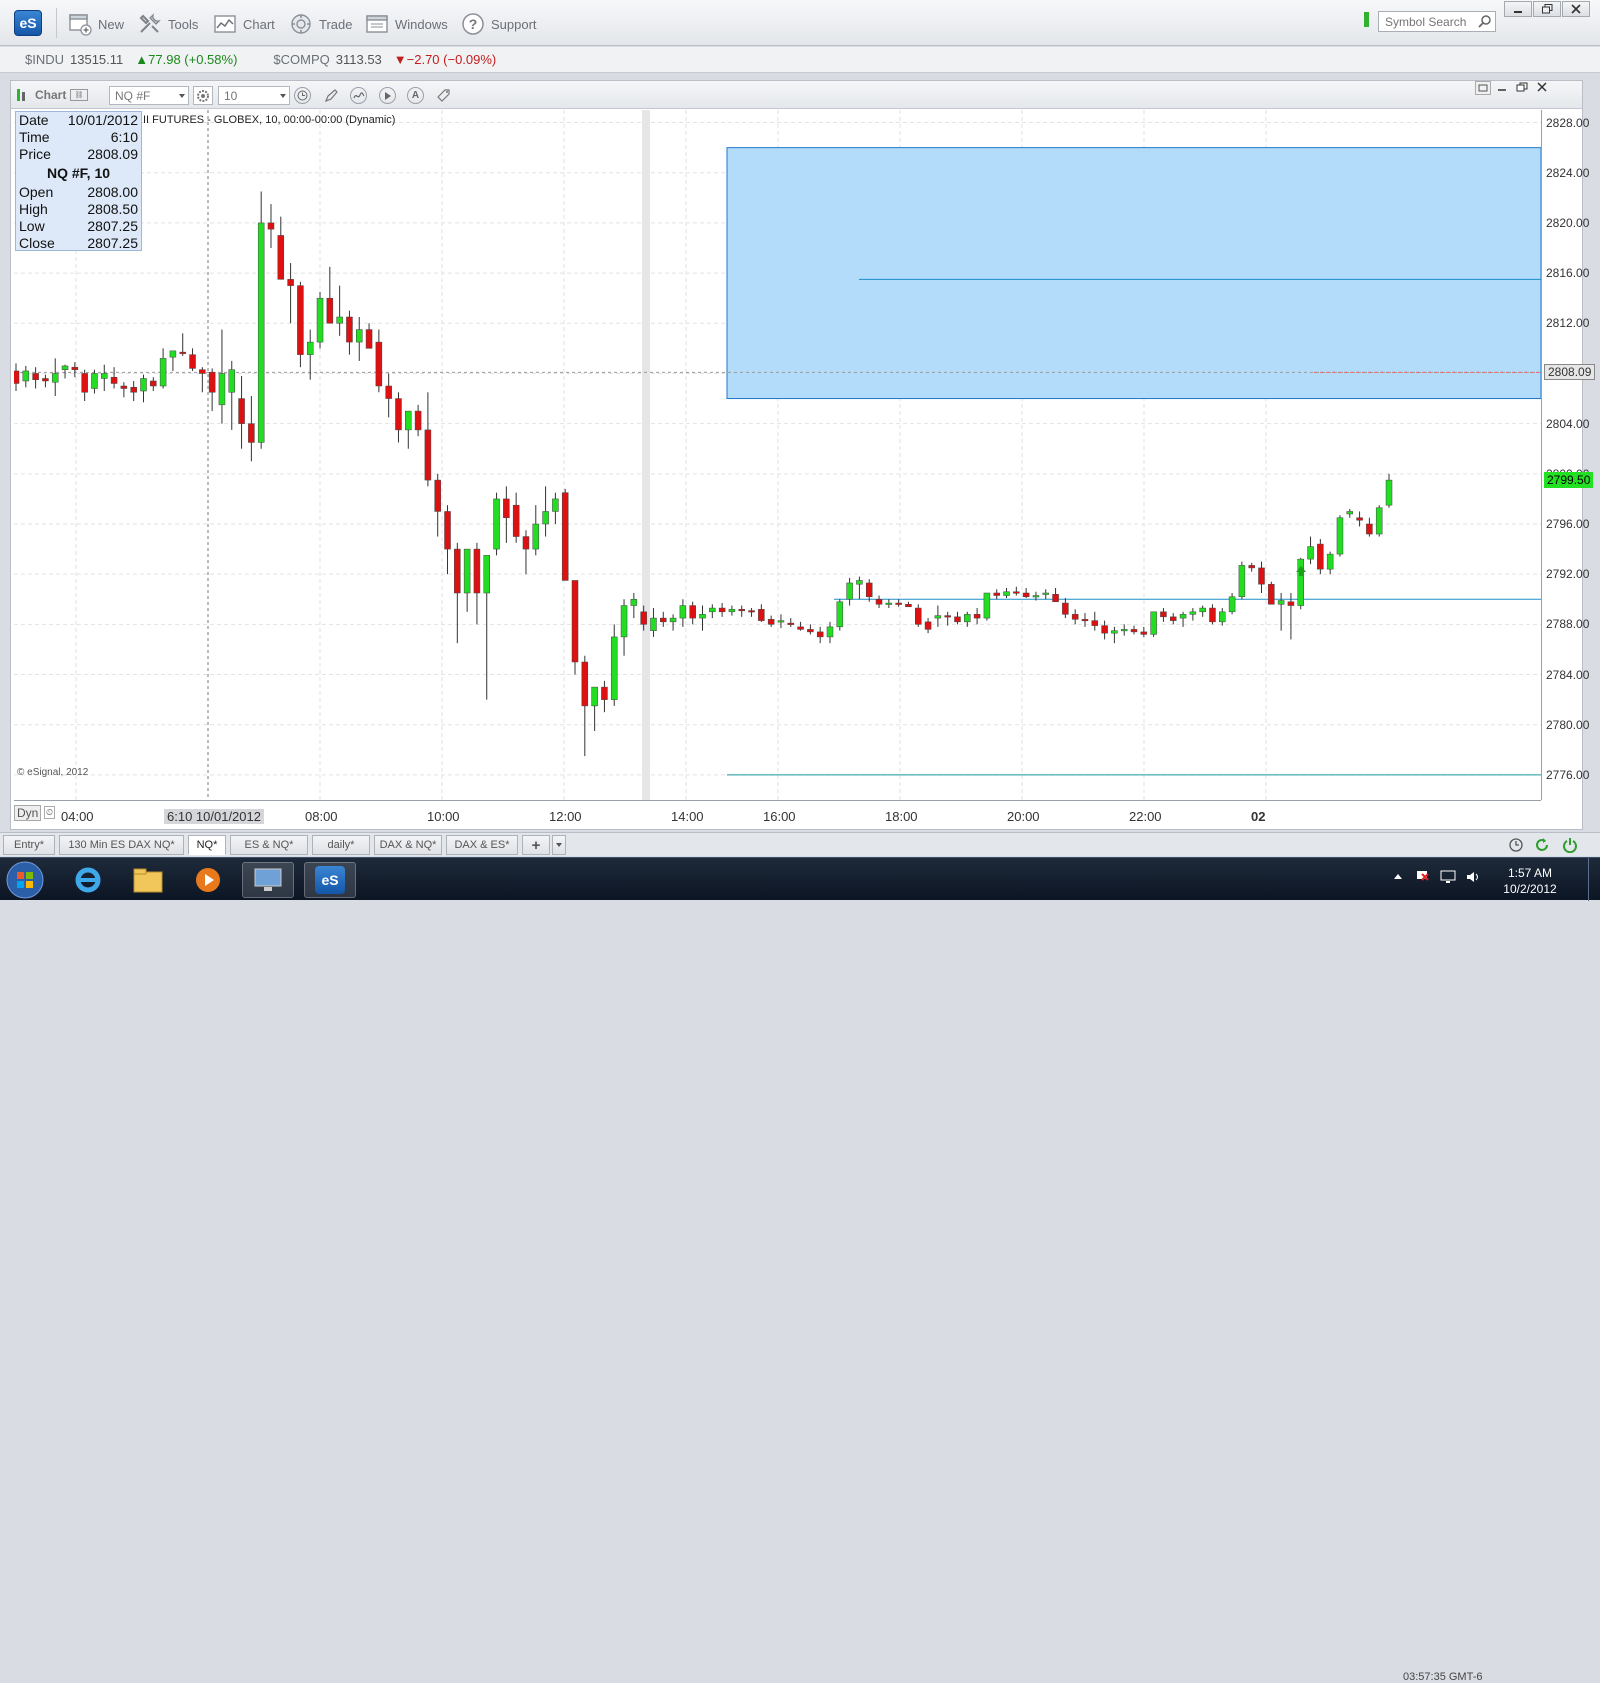 This screenshot has width=1600, height=1683. I want to click on symbol-selector: NQ #F, so click(149, 95).